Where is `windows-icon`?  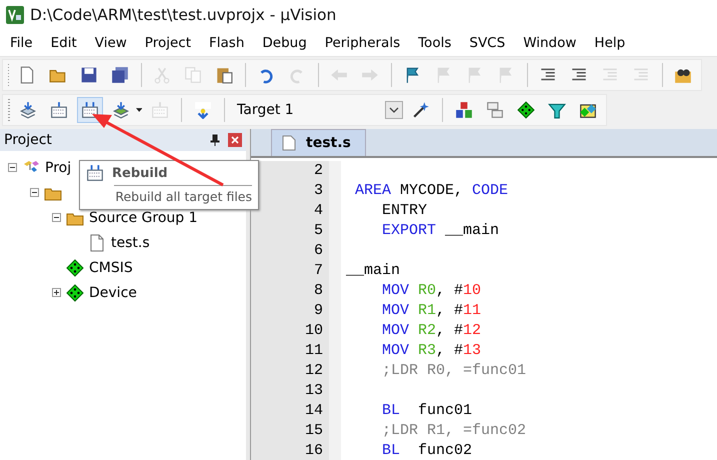
windows-icon is located at coordinates (495, 110).